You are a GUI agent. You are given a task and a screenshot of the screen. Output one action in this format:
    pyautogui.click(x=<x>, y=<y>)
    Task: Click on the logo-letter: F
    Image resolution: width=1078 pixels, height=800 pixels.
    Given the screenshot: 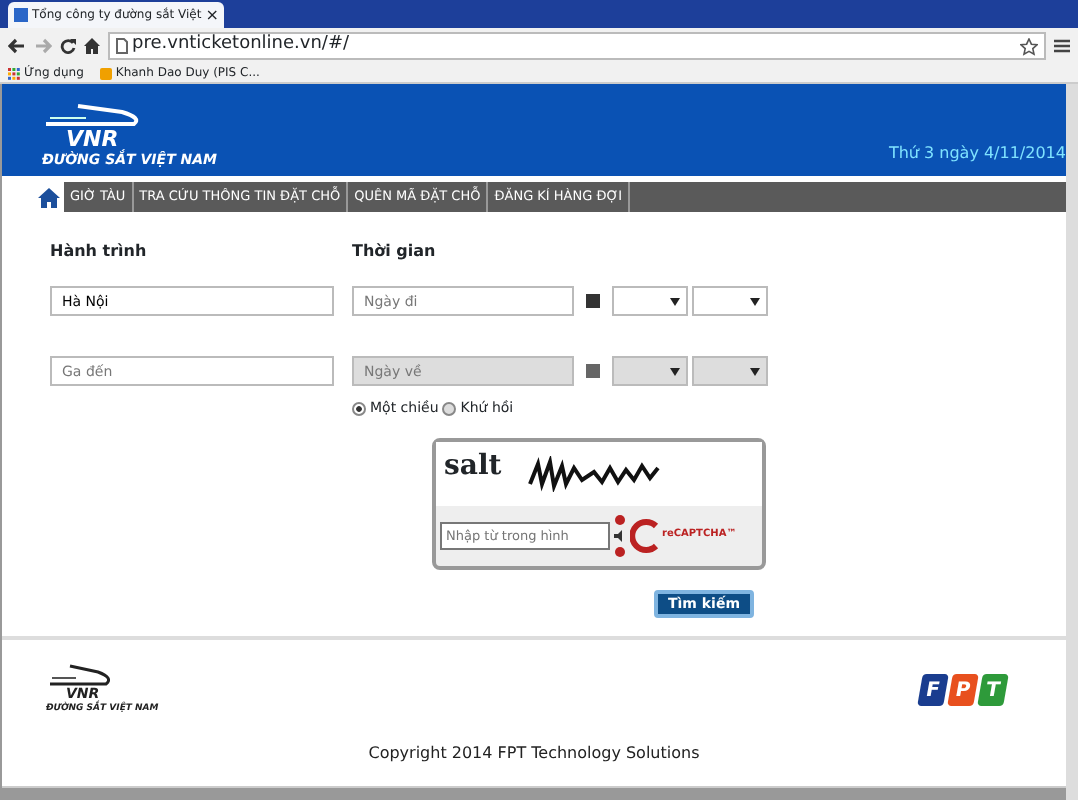 What is the action you would take?
    pyautogui.click(x=933, y=690)
    